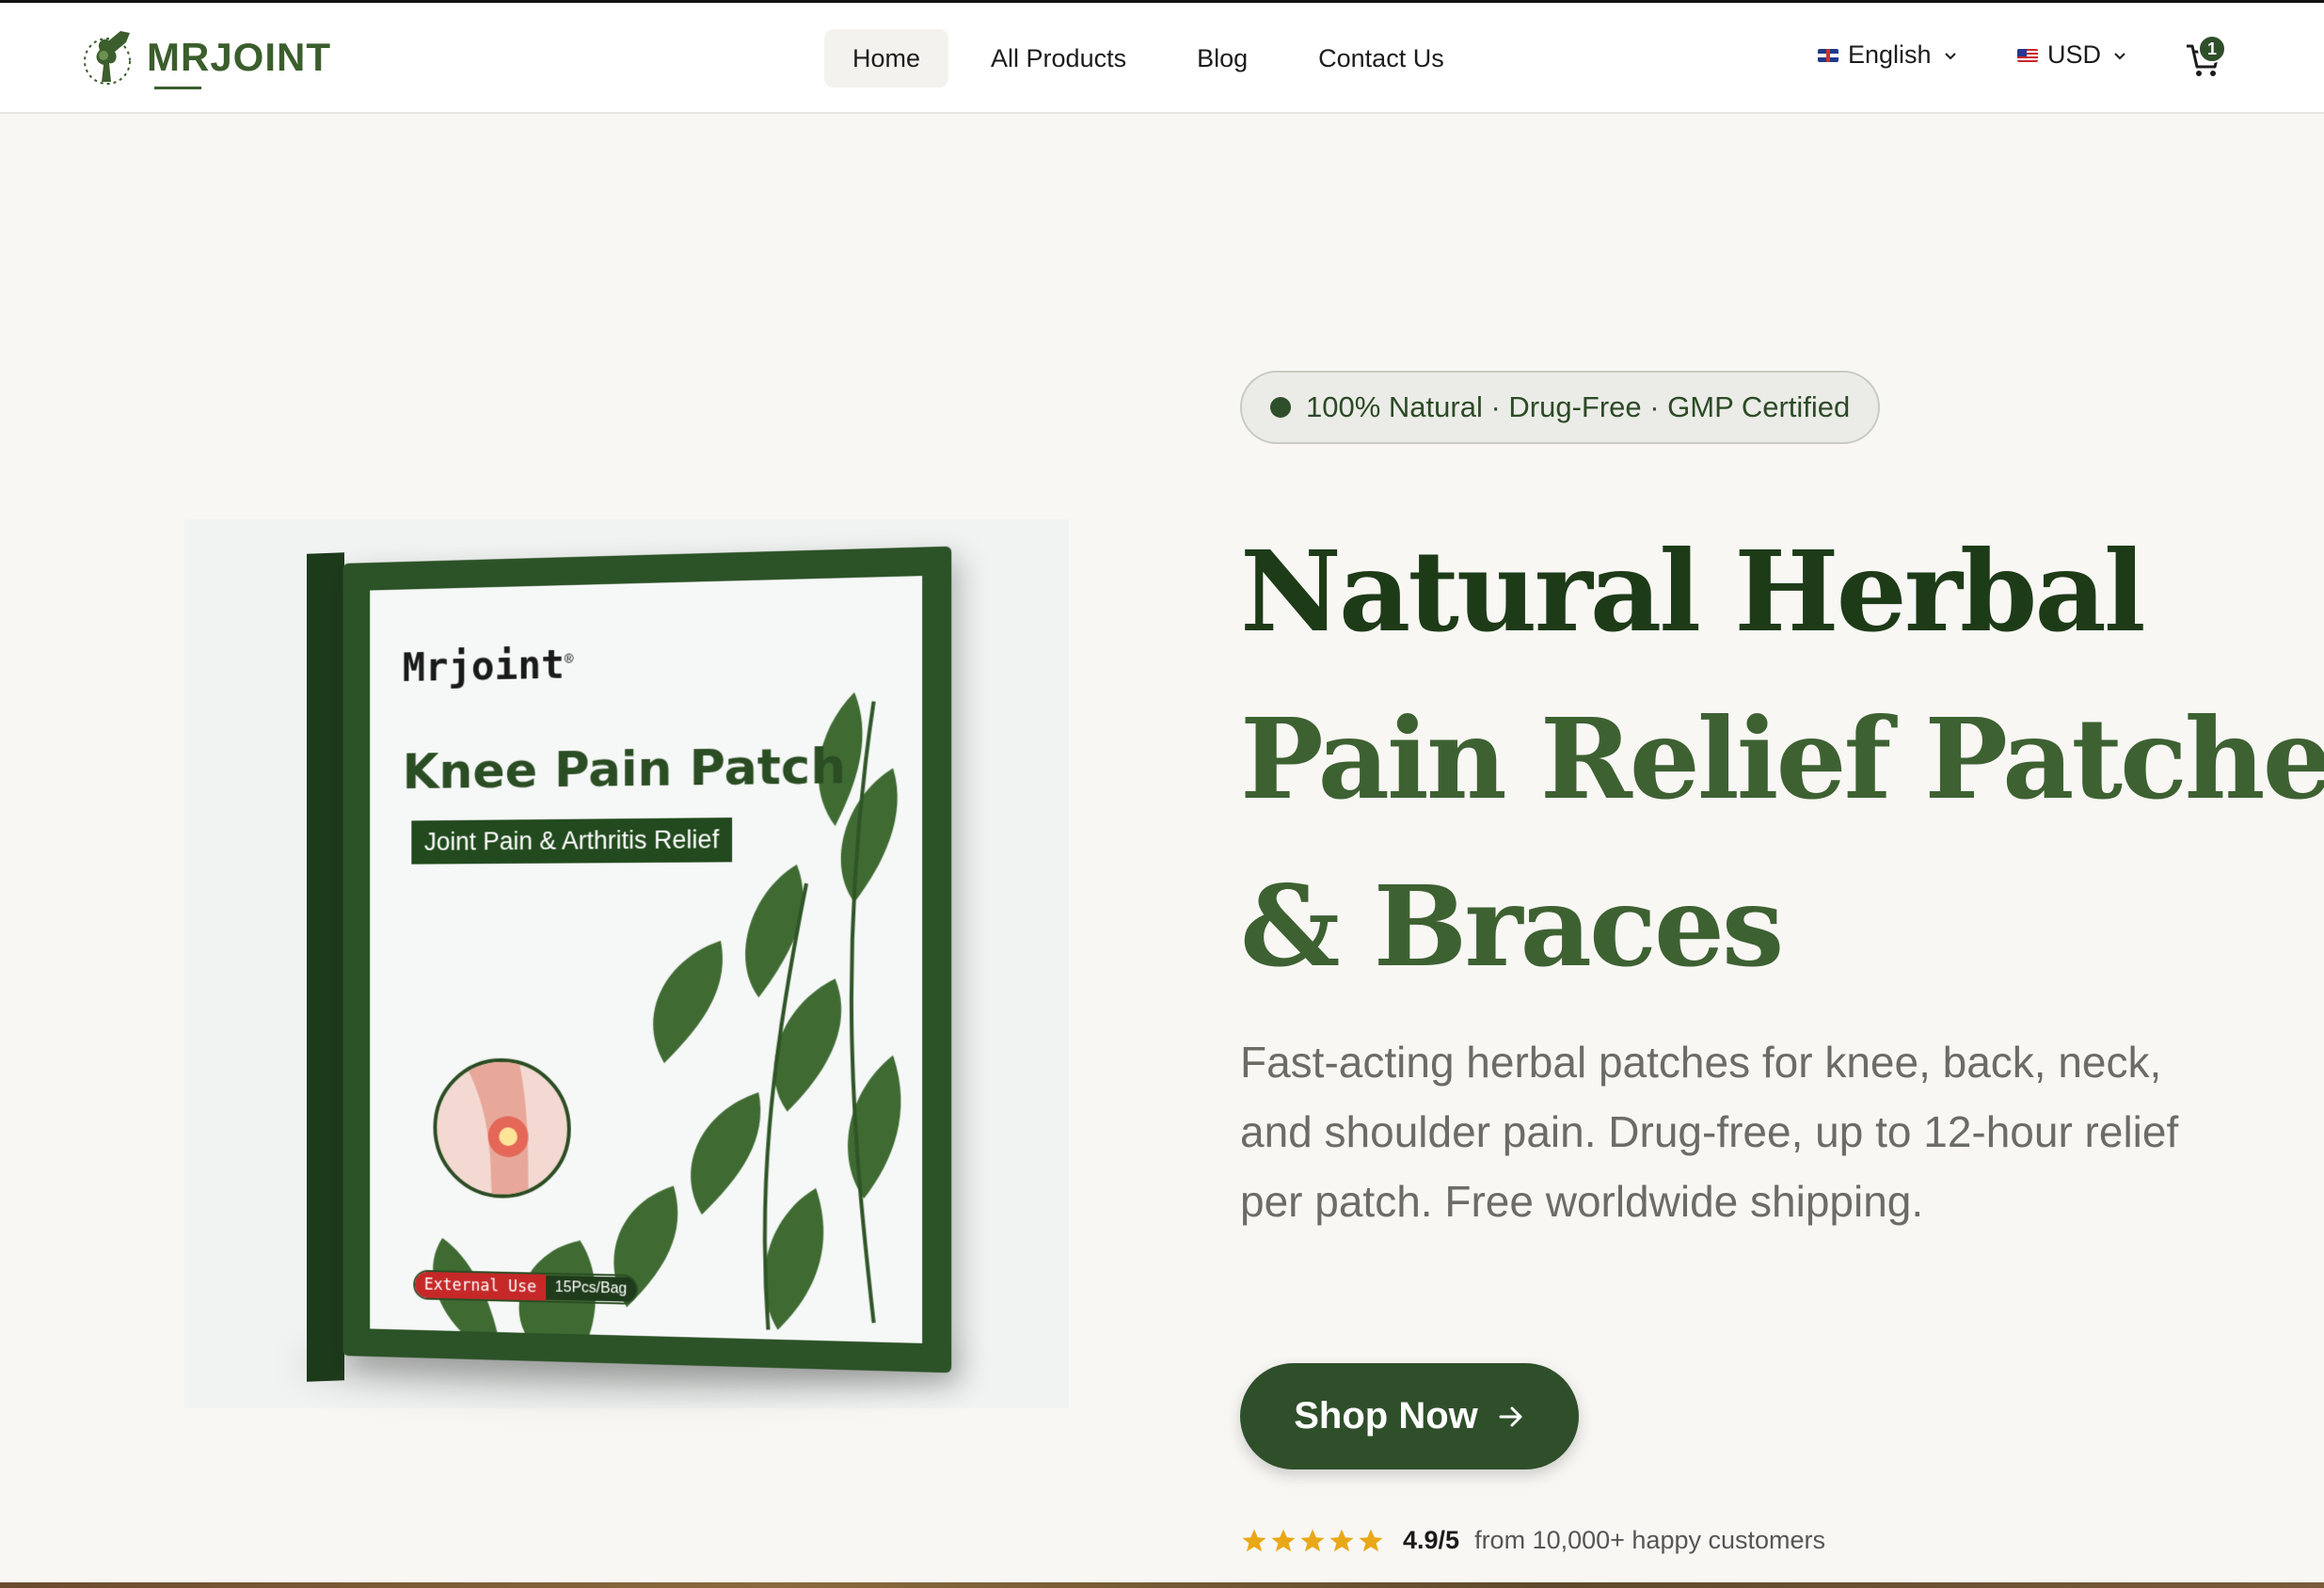 The image size is (2324, 1588). What do you see at coordinates (886, 58) in the screenshot?
I see `nav-home: Home` at bounding box center [886, 58].